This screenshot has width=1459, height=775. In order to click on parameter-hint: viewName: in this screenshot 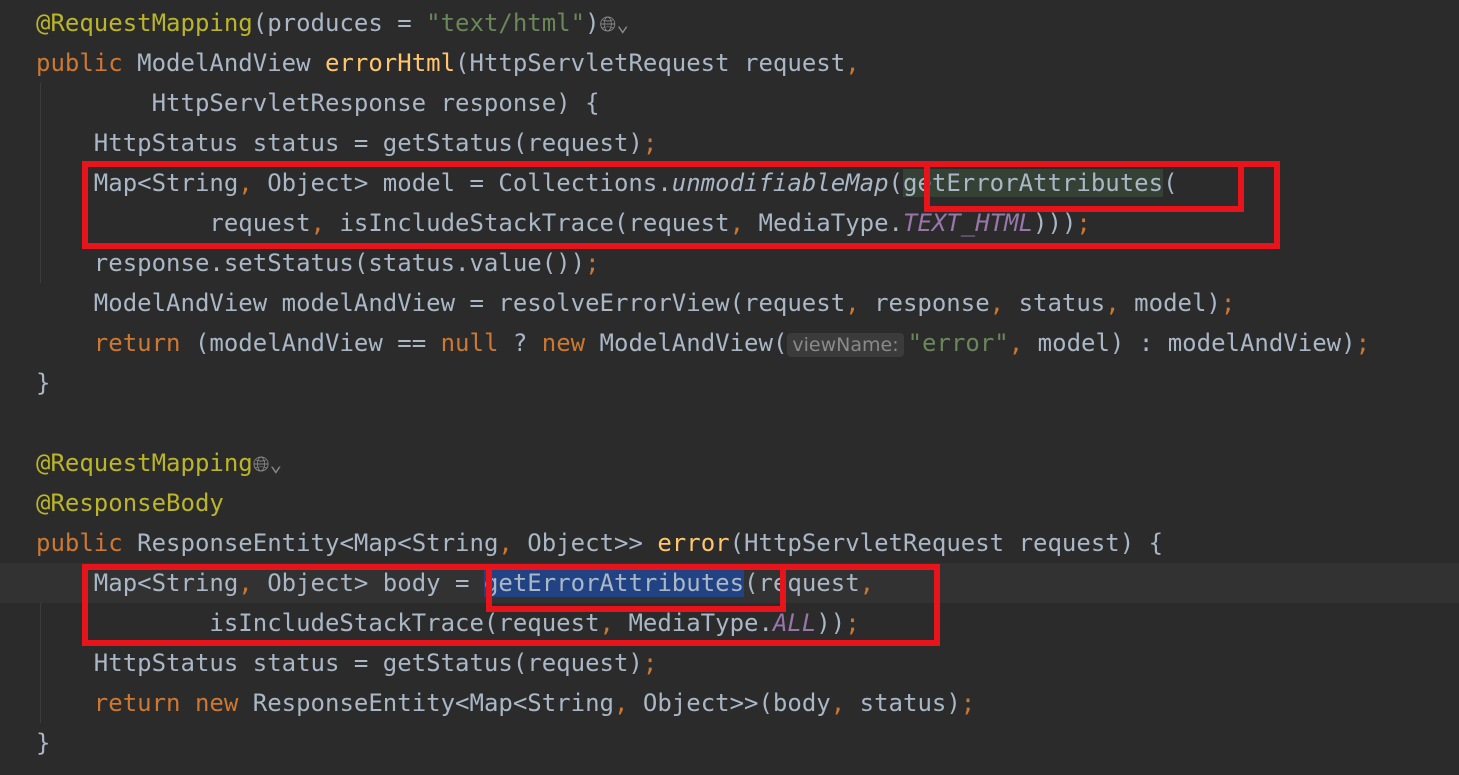, I will do `click(845, 345)`.